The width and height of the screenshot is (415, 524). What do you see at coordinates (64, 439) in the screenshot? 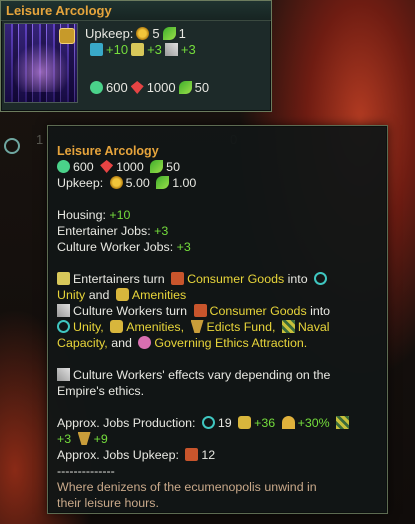
I see `prod-naval-value: +3` at bounding box center [64, 439].